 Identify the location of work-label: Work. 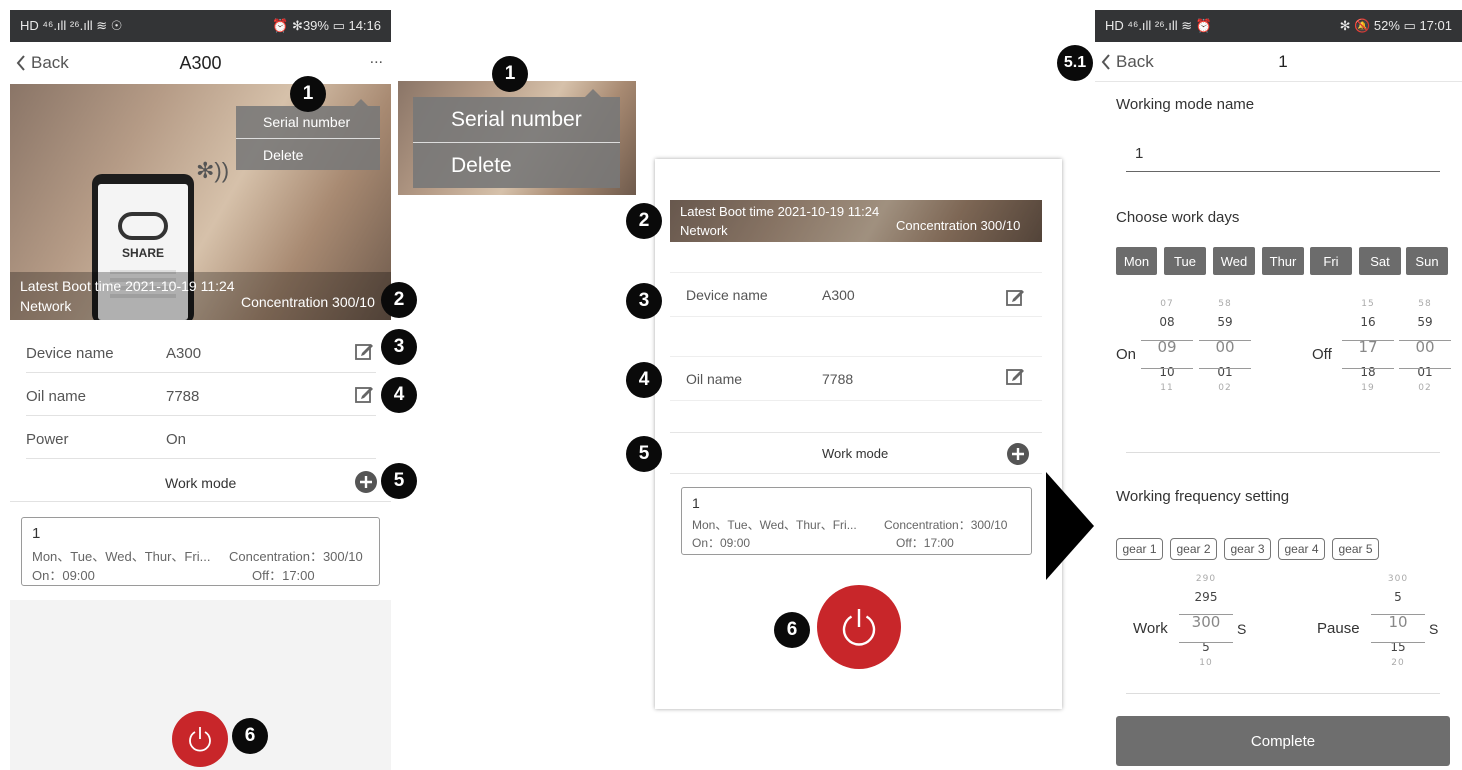
(1150, 628).